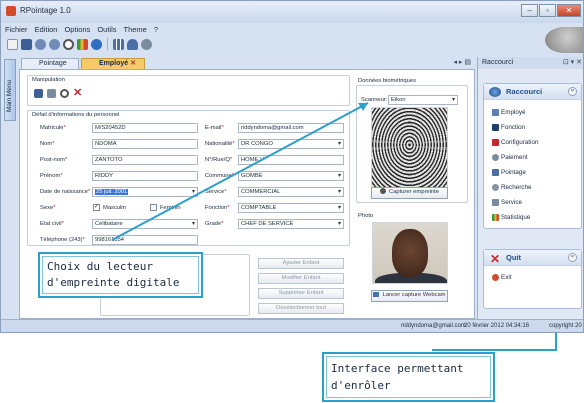 Image resolution: width=584 pixels, height=403 pixels. Describe the element at coordinates (51, 176) in the screenshot. I see `prenom-label: Prénom*` at that location.